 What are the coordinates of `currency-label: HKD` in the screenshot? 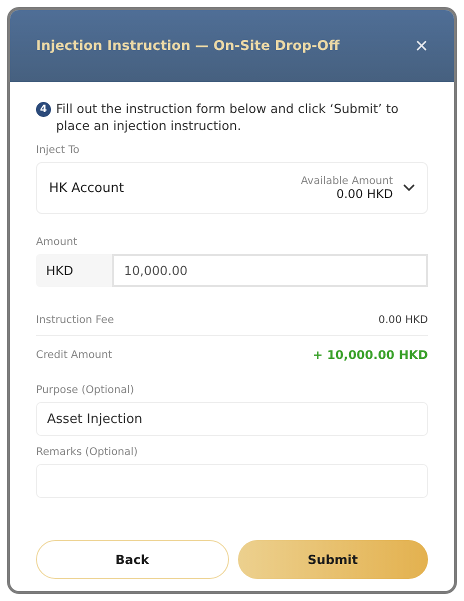 It's located at (74, 270).